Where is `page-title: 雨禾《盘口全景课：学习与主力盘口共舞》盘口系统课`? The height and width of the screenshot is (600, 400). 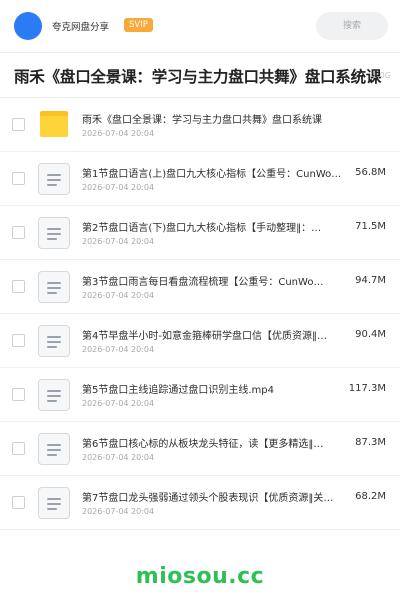
page-title: 雨禾《盘口全景课：学习与主力盘口共舞》盘口系统课 is located at coordinates (198, 77).